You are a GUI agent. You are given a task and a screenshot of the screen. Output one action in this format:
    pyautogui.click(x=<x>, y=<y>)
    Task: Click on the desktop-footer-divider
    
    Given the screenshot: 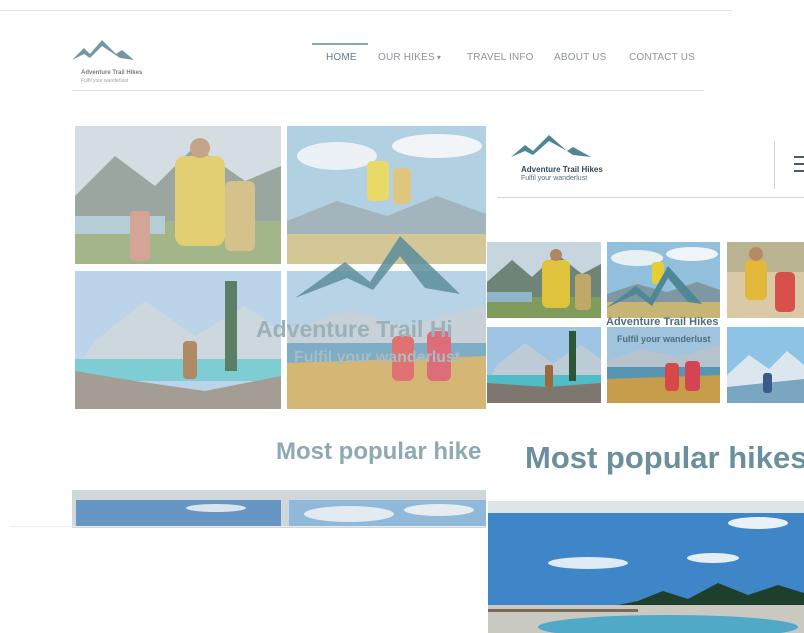 What is the action you would take?
    pyautogui.click(x=248, y=526)
    